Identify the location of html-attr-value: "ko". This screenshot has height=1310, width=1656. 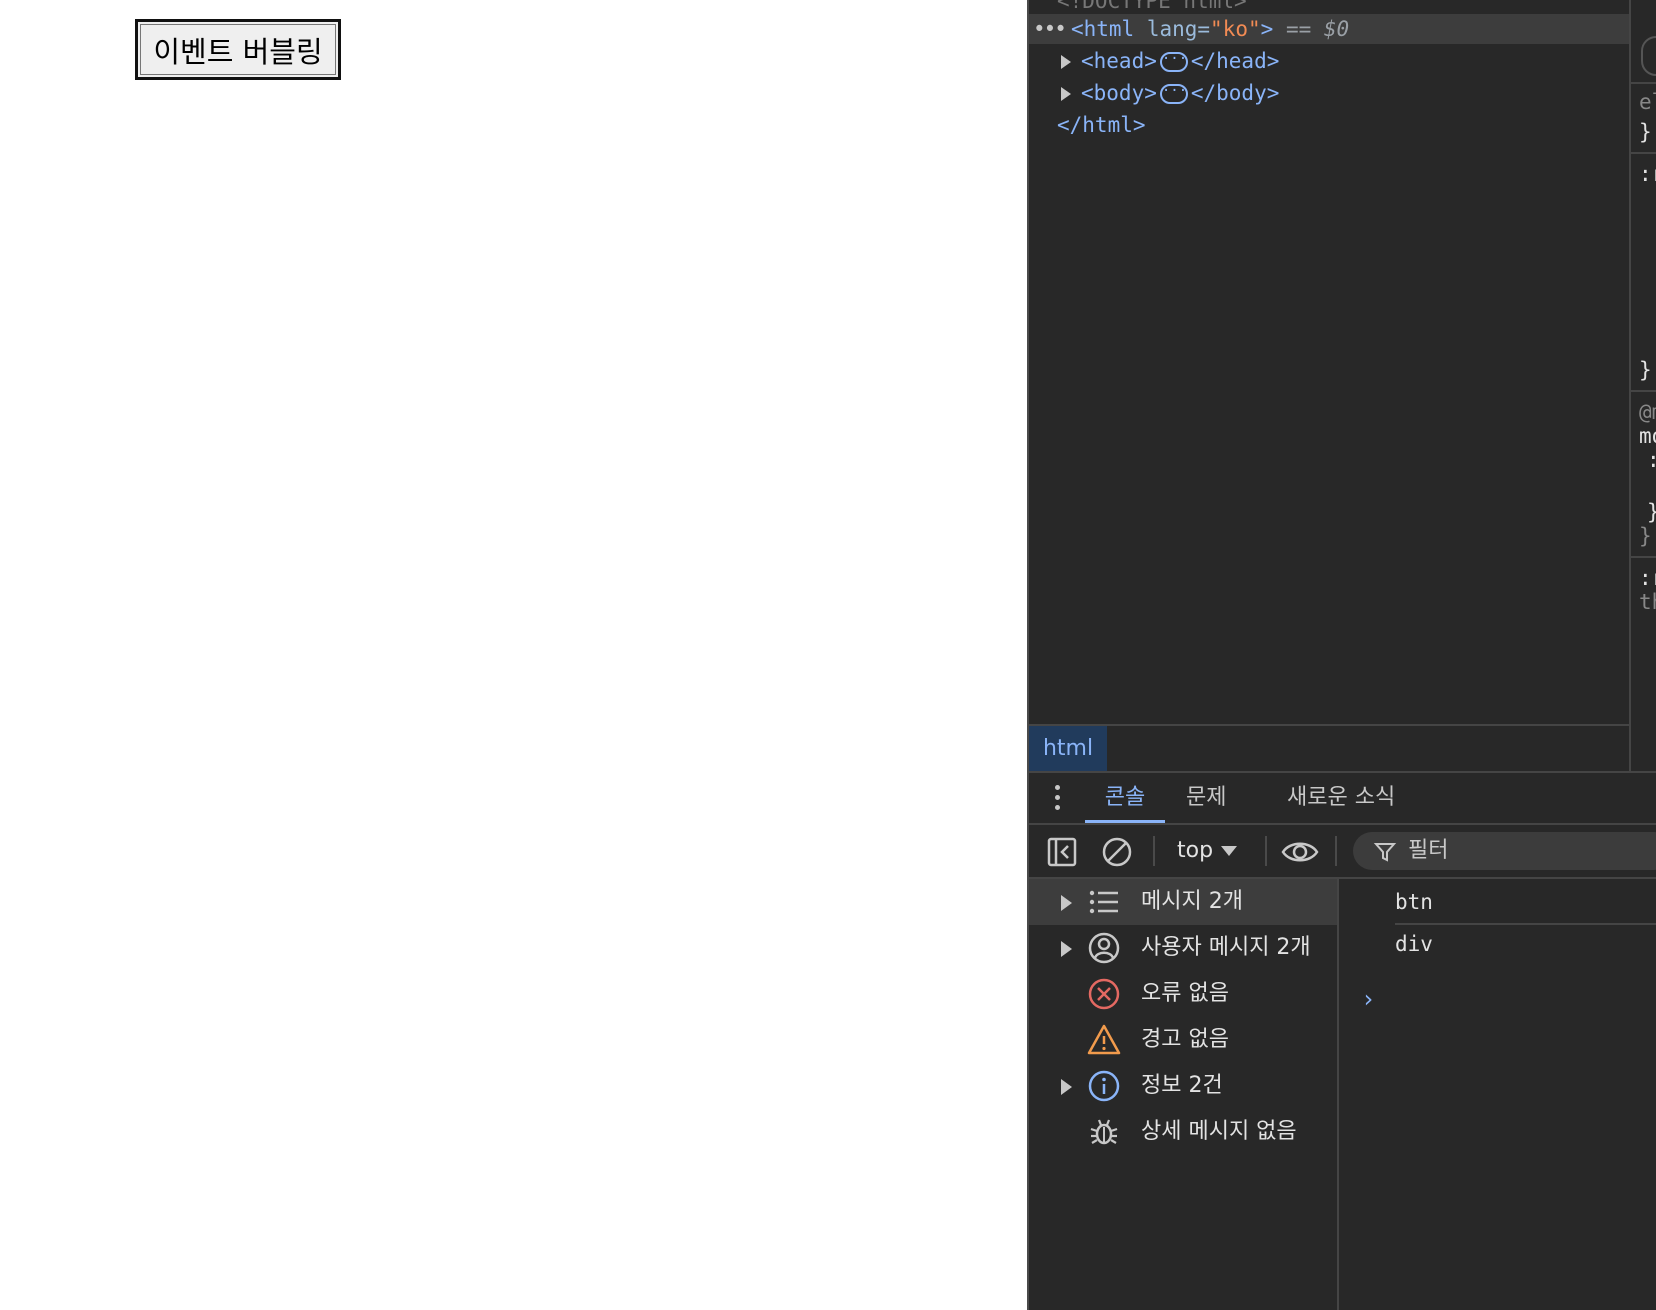
(1235, 29).